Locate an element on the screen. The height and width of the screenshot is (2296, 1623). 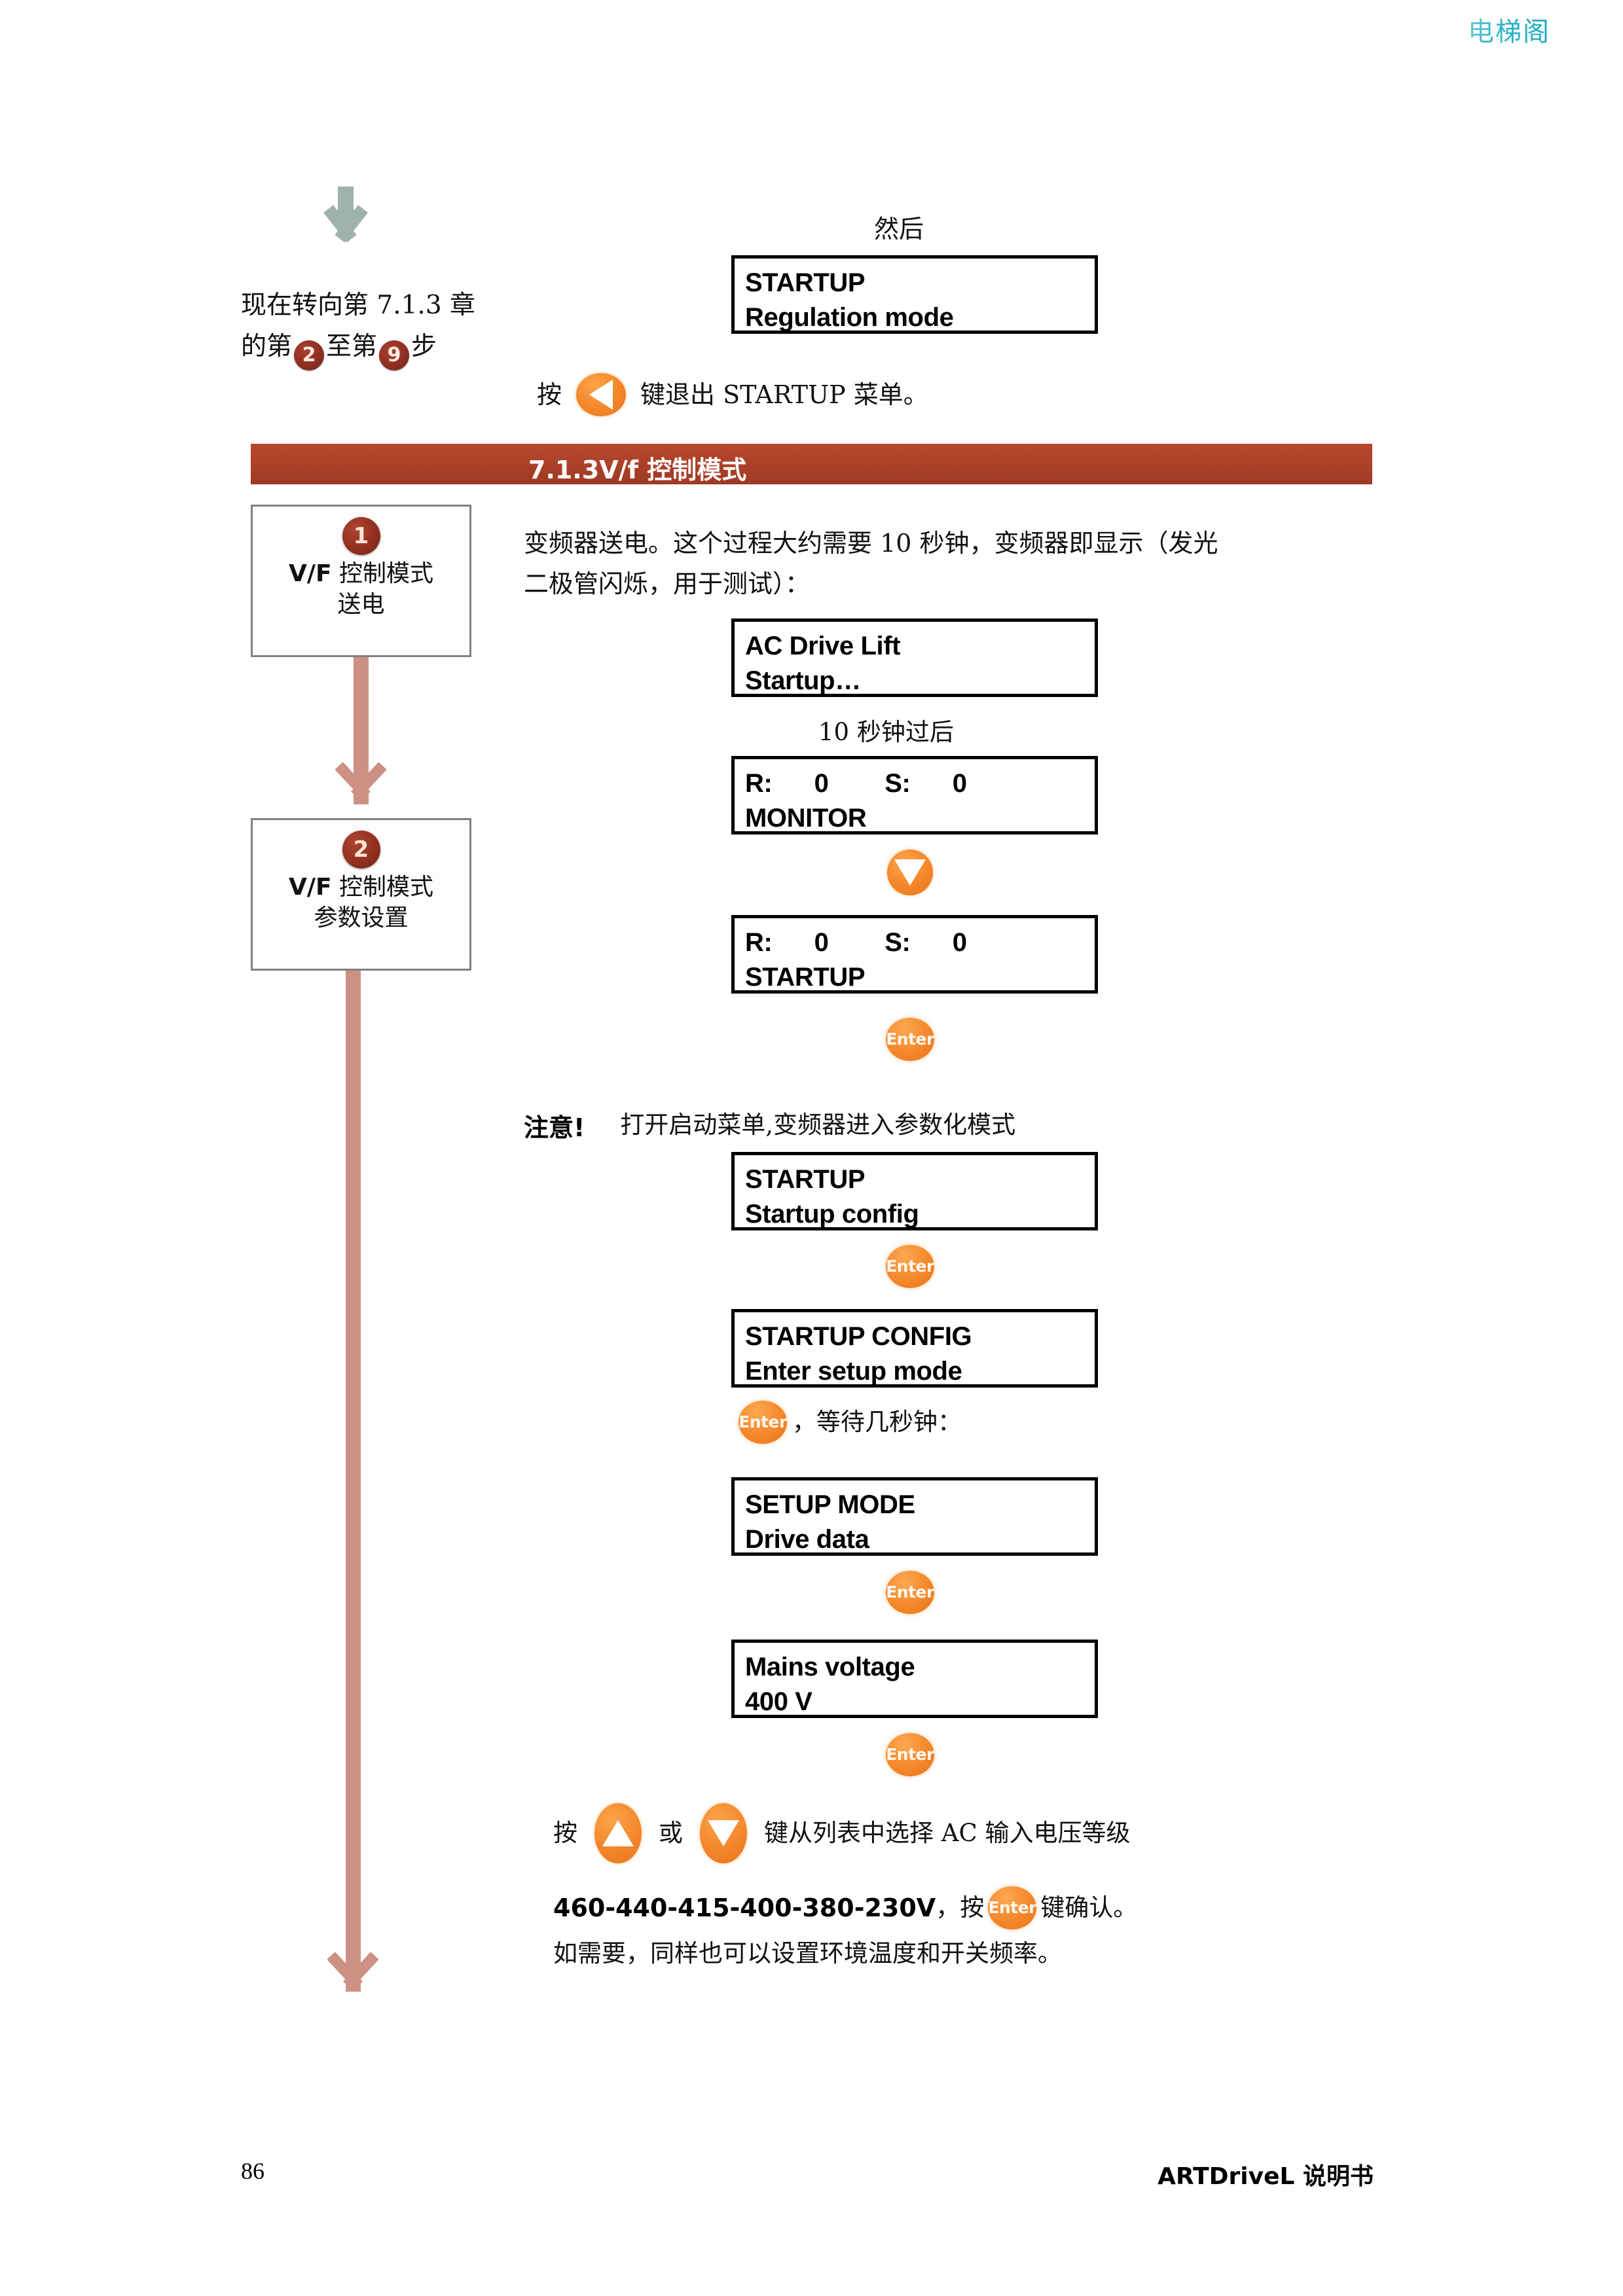
lcd-startup: R: 0 S: 0 STARTUP is located at coordinates (914, 954).